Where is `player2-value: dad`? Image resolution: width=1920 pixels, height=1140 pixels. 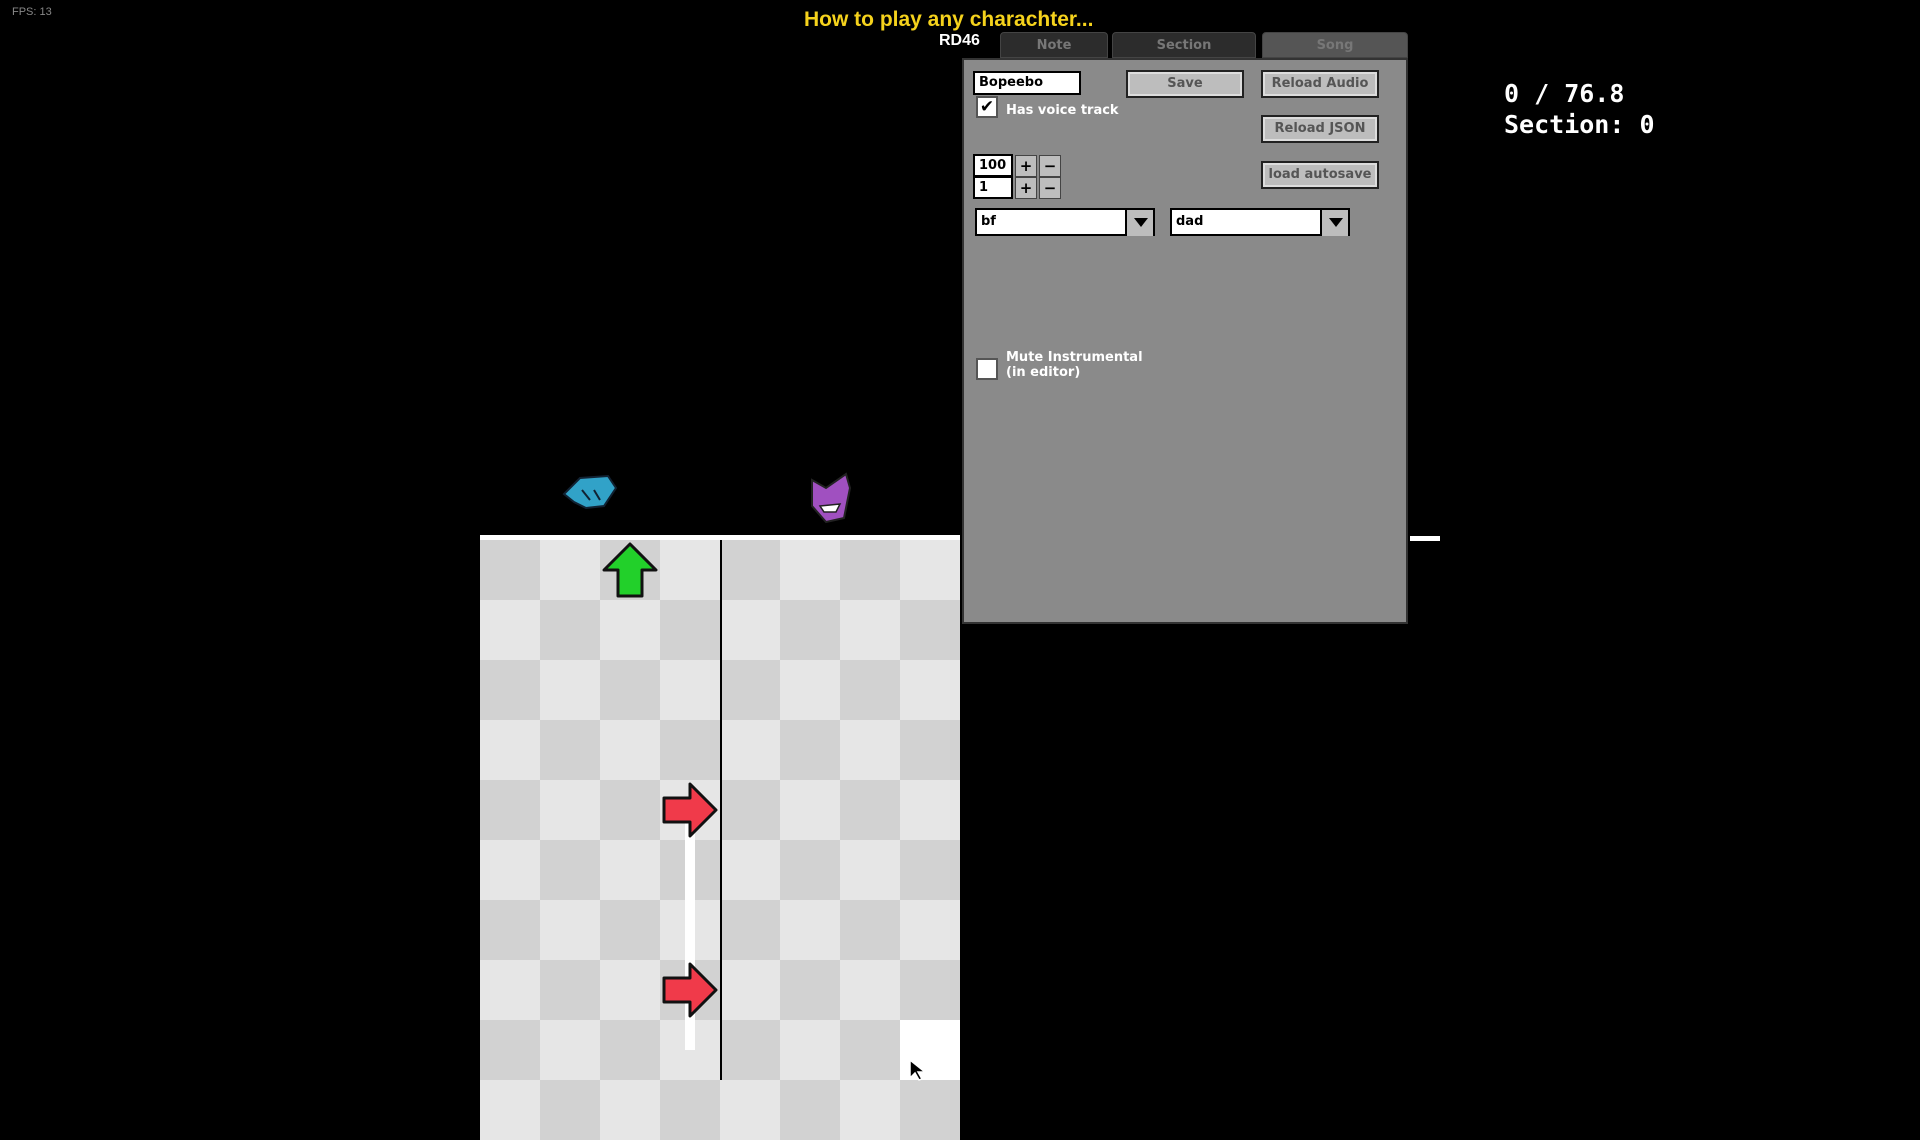 player2-value: dad is located at coordinates (1190, 221).